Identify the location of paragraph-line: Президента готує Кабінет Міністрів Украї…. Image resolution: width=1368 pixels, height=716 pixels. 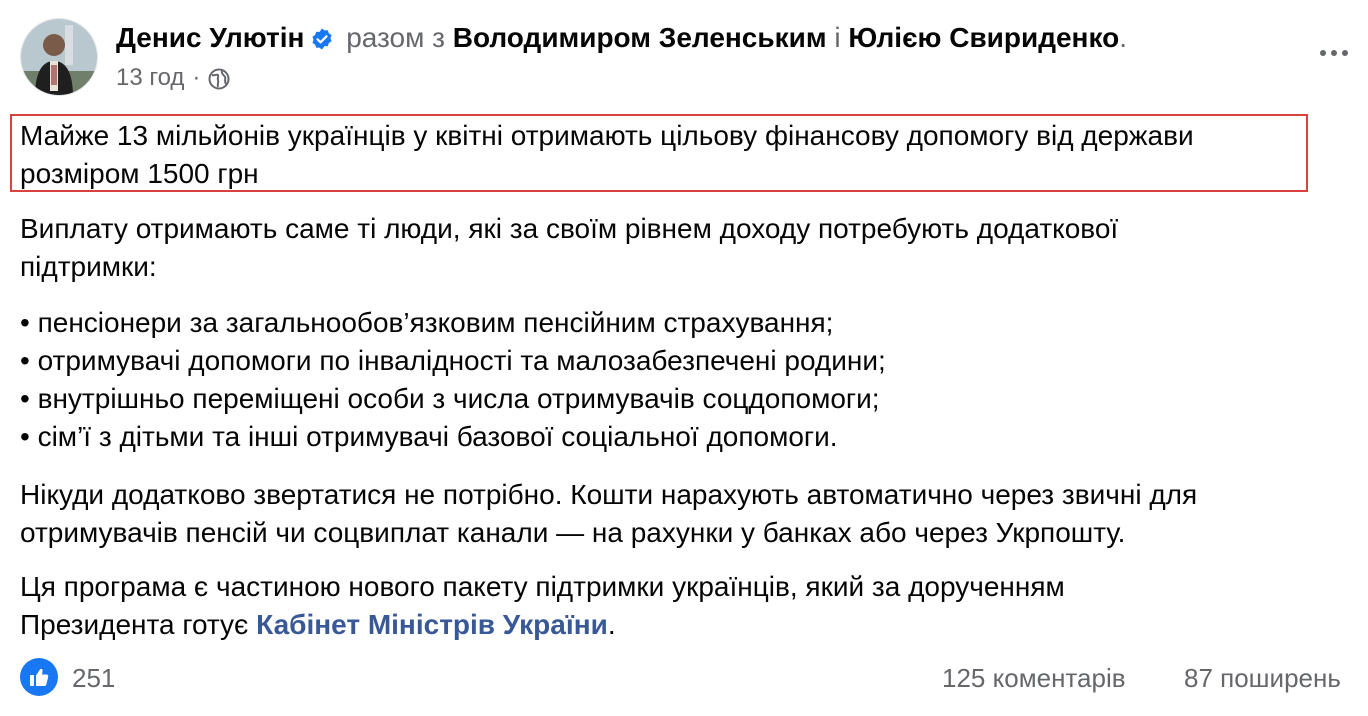
(542, 625).